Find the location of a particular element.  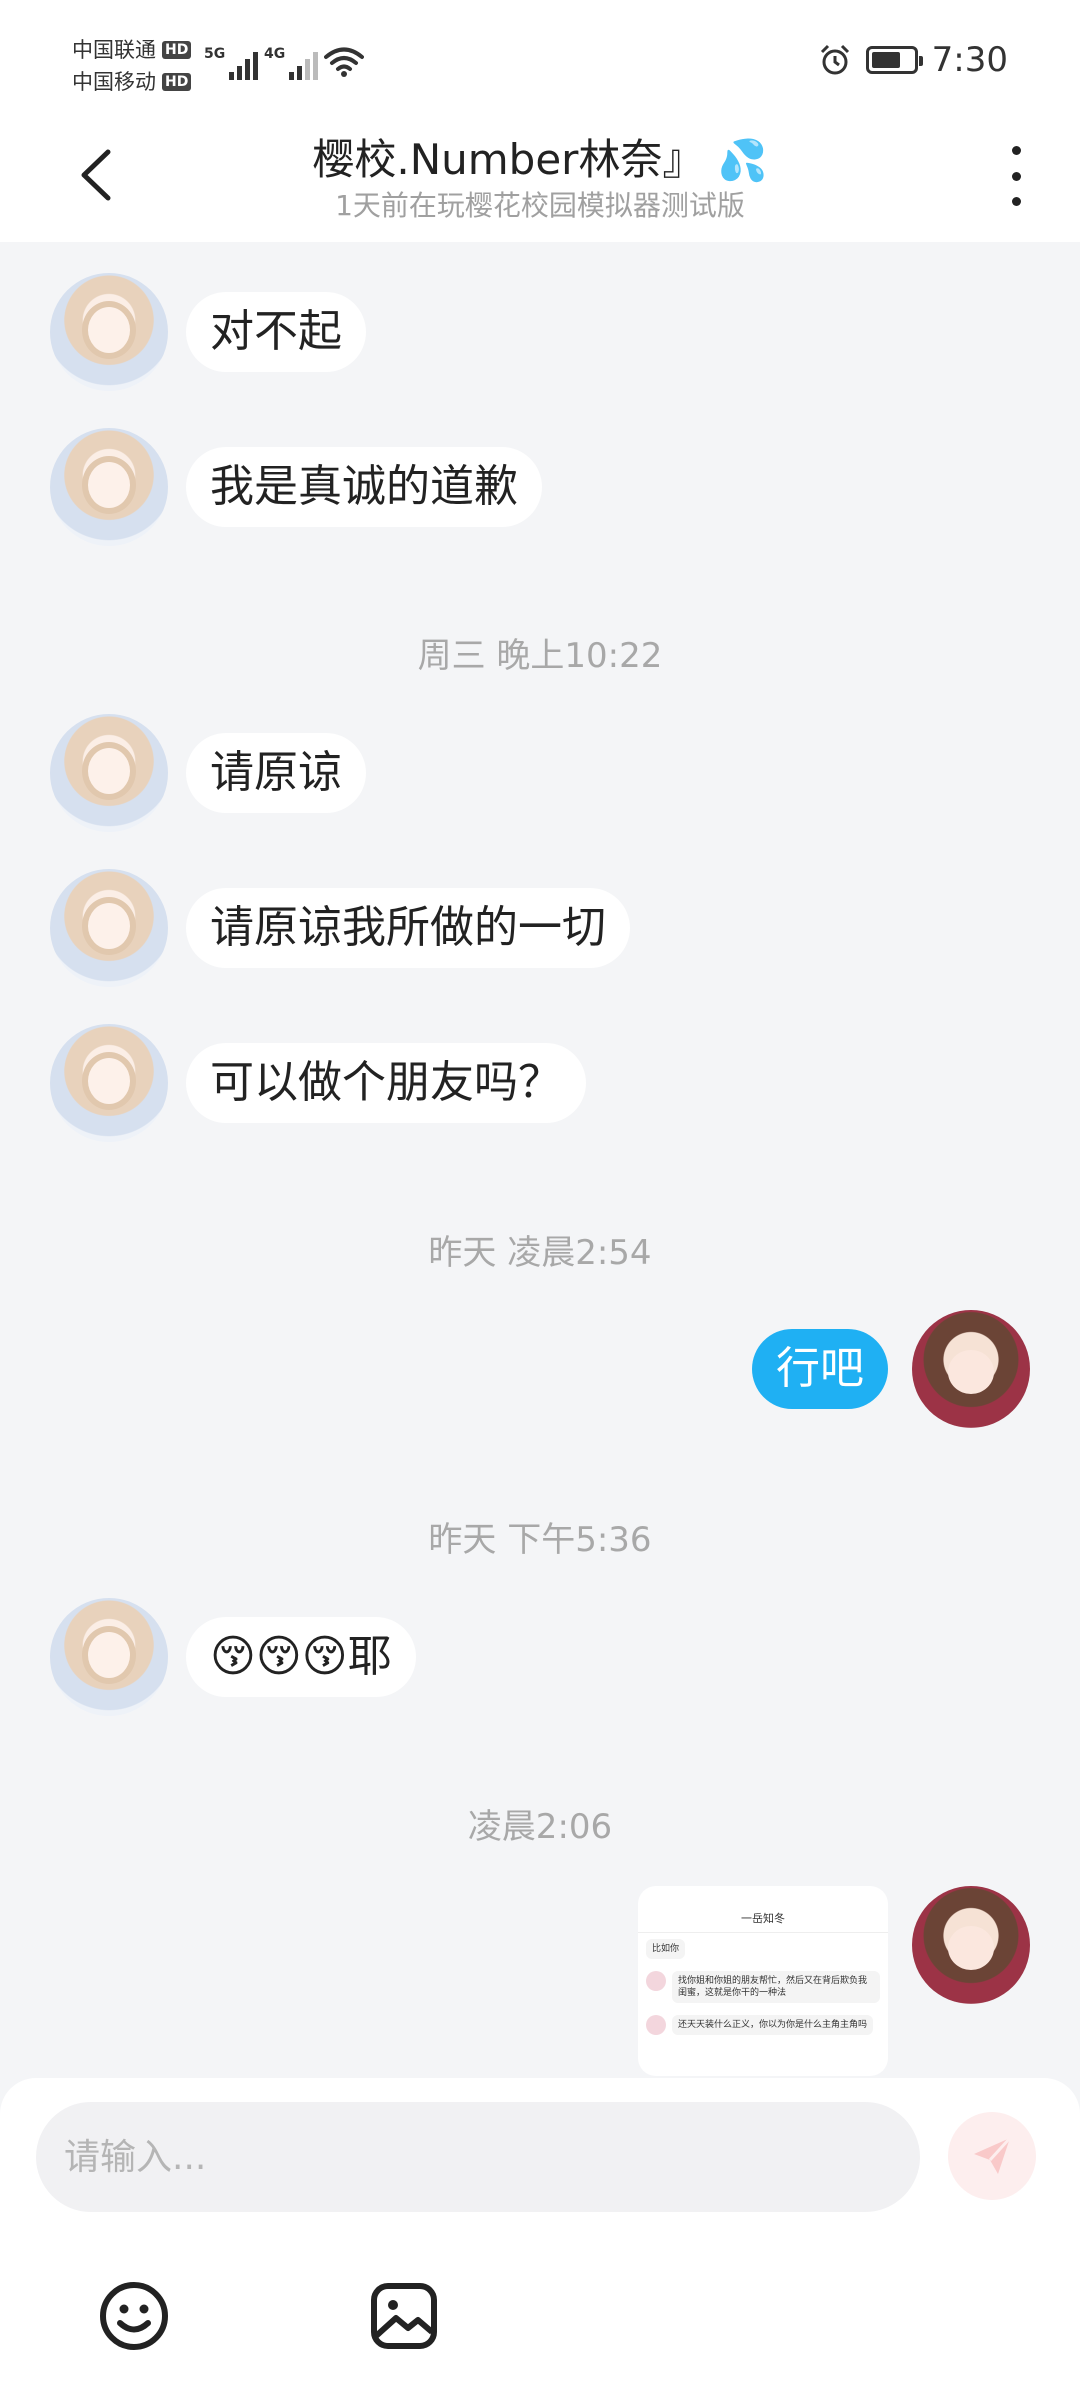

thumb-status-bar is located at coordinates (763, 1896).